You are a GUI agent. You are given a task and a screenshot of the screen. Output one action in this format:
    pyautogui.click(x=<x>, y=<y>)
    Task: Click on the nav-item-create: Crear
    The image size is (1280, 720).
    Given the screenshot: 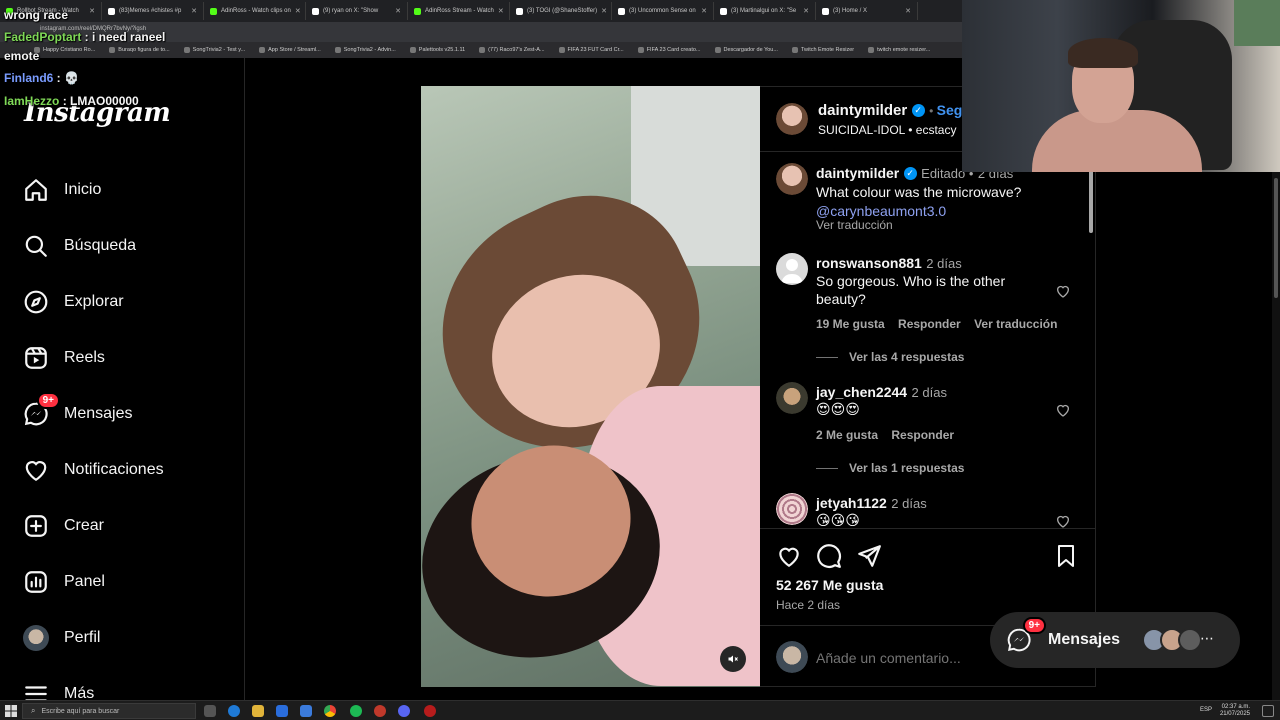 What is the action you would take?
    pyautogui.click(x=127, y=526)
    